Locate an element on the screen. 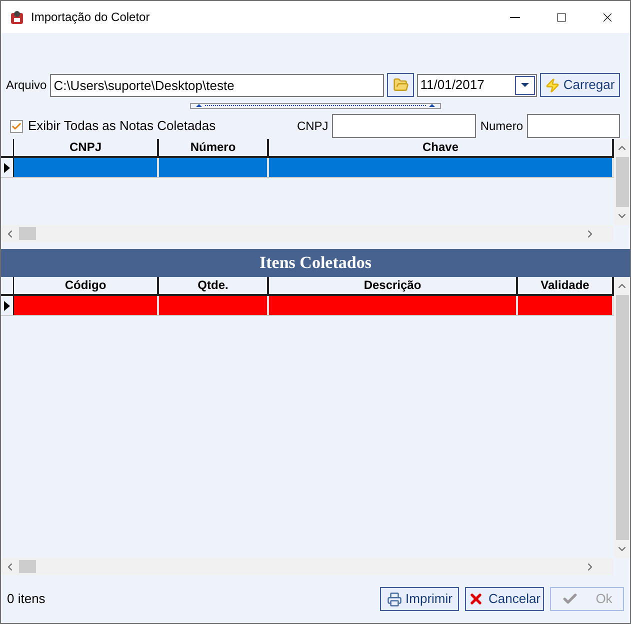 The image size is (631, 624). maximize-icon is located at coordinates (561, 17).